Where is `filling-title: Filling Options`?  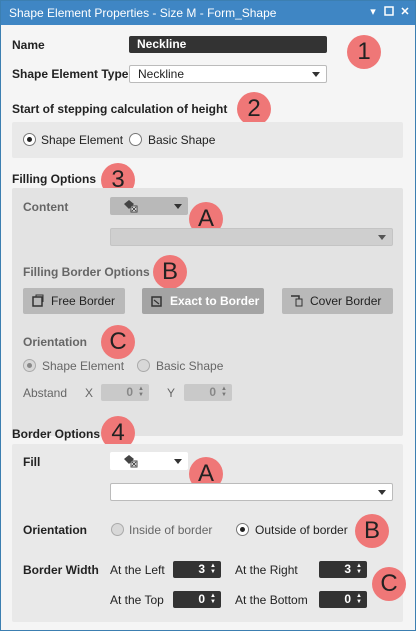 filling-title: Filling Options is located at coordinates (54, 179).